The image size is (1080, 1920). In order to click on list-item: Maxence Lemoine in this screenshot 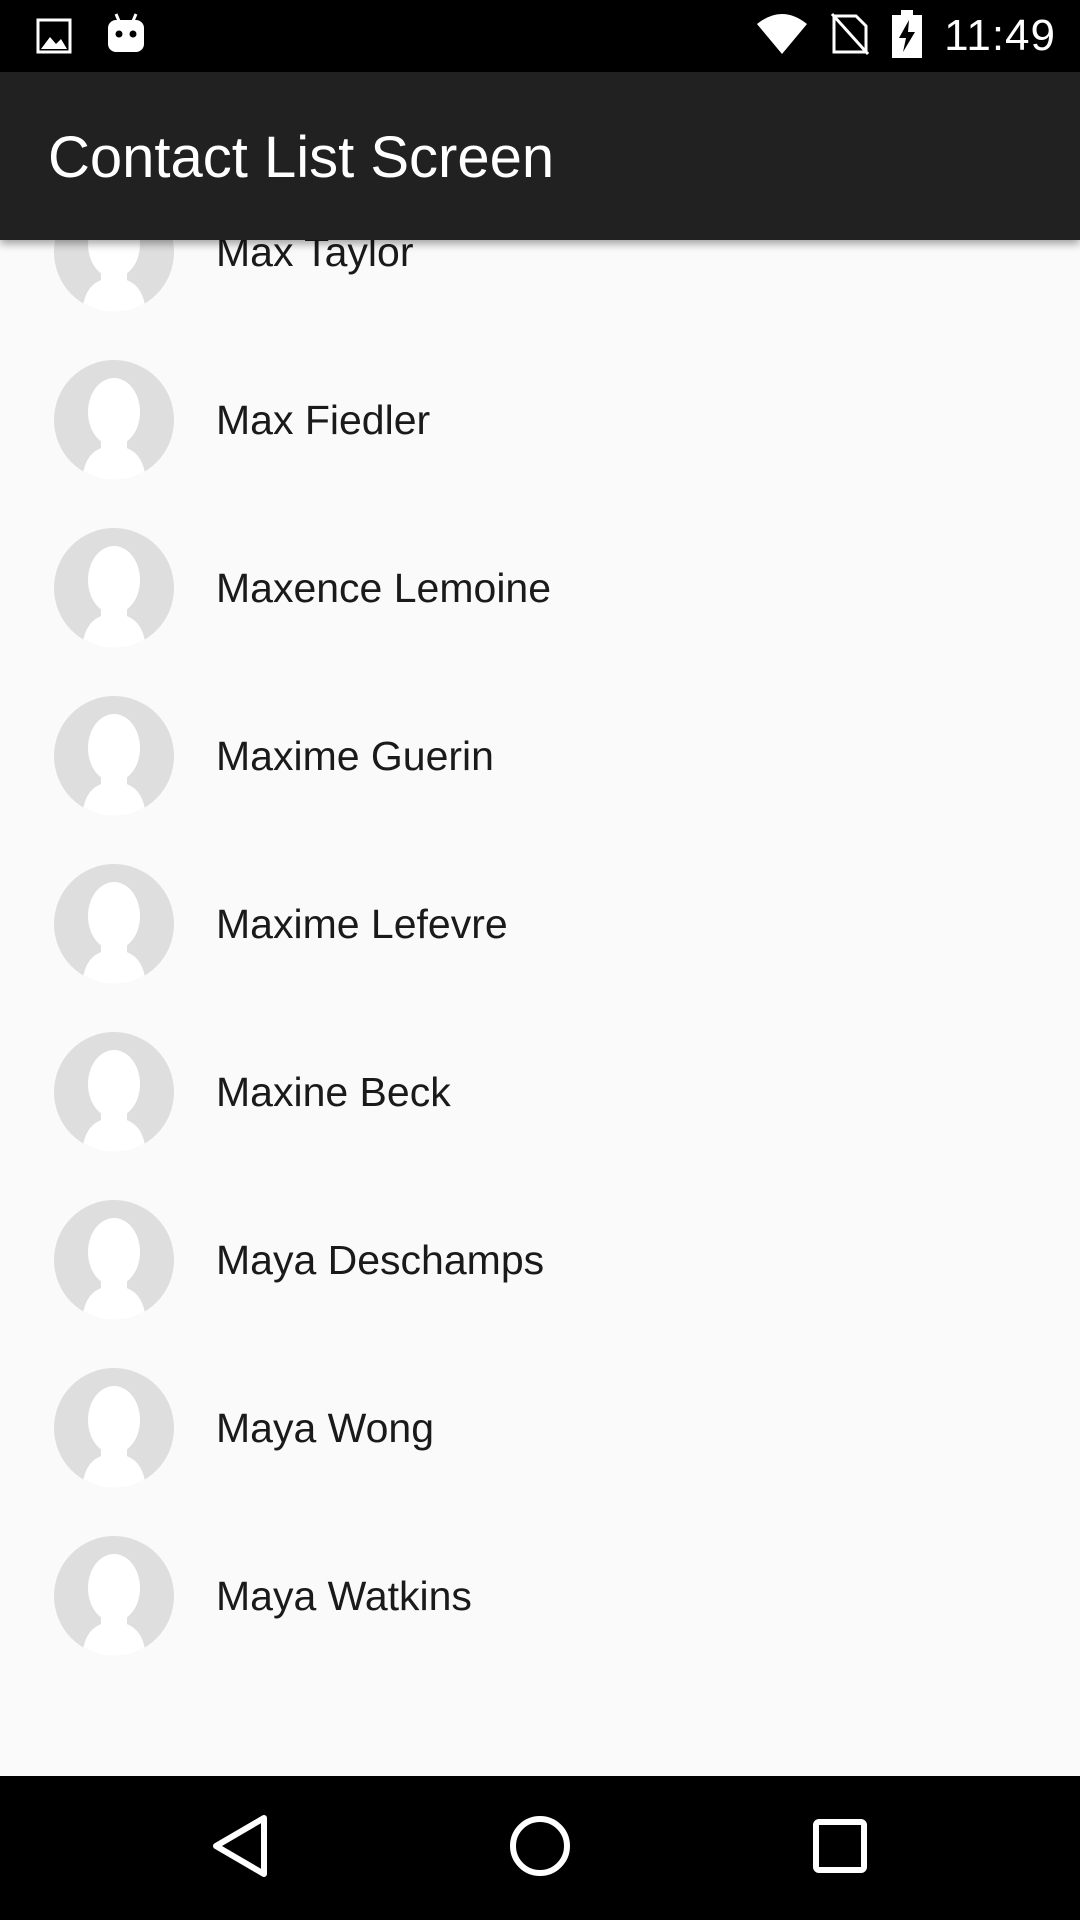, I will do `click(540, 588)`.